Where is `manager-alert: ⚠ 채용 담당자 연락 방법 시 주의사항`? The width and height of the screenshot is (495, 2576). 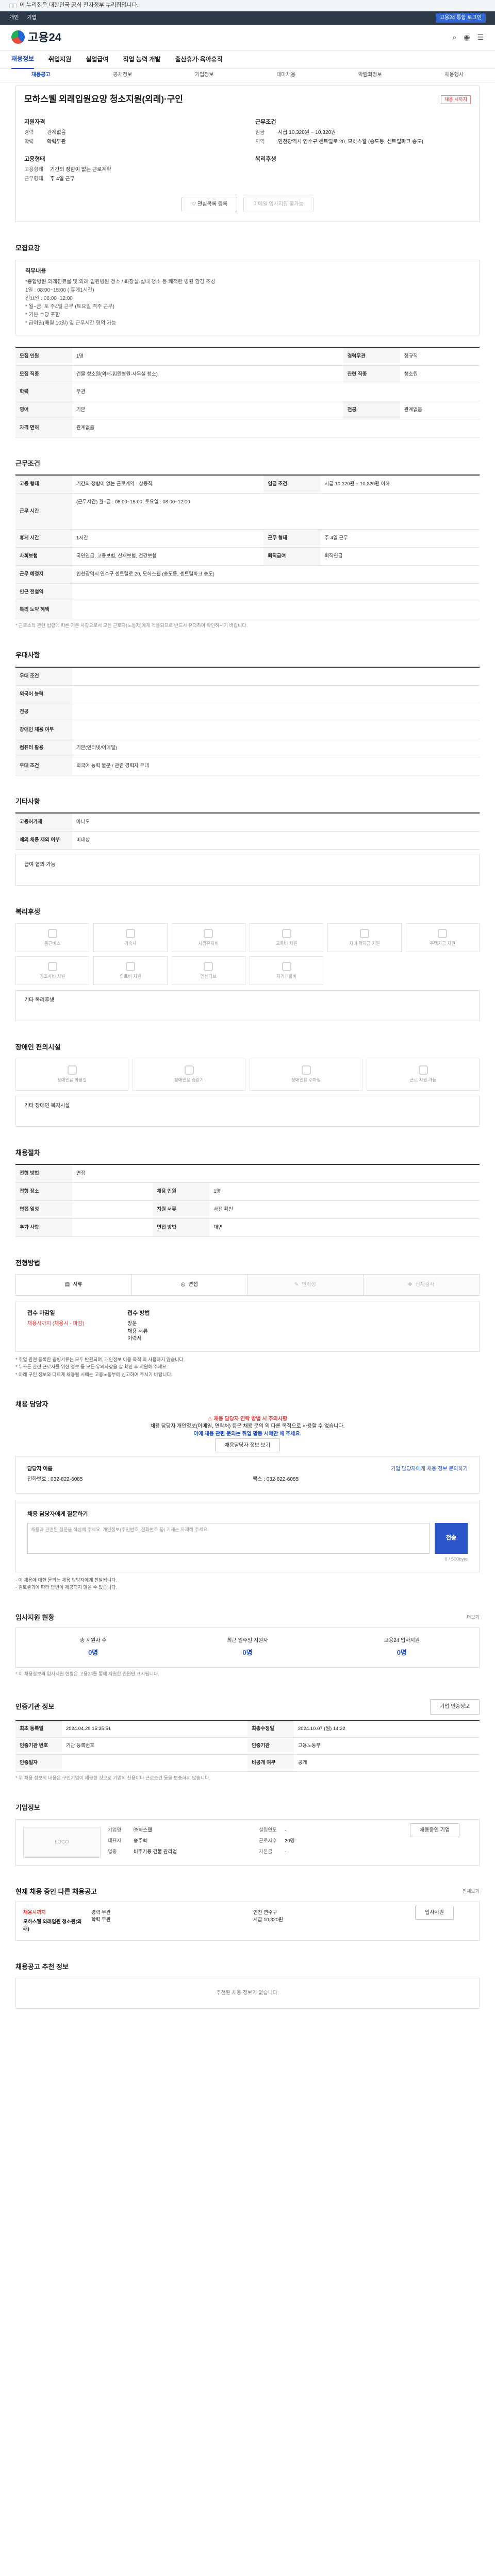
manager-alert: ⚠ 채용 담당자 연락 방법 시 주의사항 is located at coordinates (247, 1419).